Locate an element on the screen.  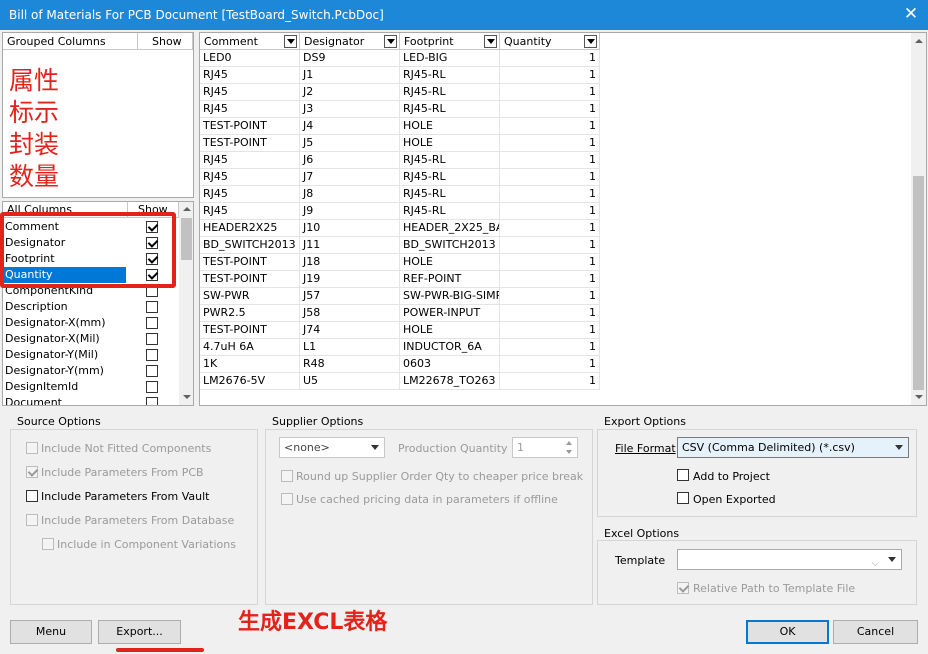
production-quantity-value: 1 is located at coordinates (520, 447).